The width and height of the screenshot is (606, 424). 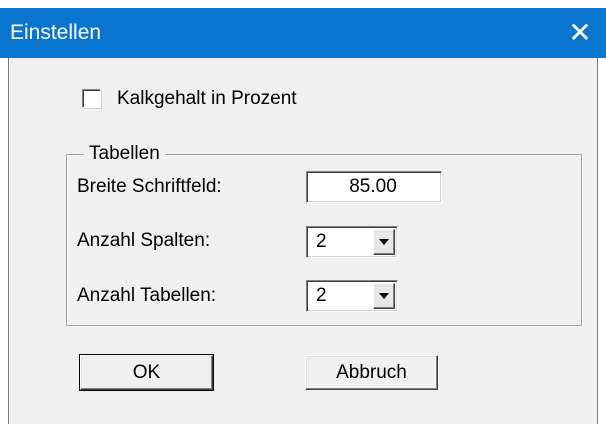 What do you see at coordinates (371, 372) in the screenshot?
I see `cancel-button: Abbruch` at bounding box center [371, 372].